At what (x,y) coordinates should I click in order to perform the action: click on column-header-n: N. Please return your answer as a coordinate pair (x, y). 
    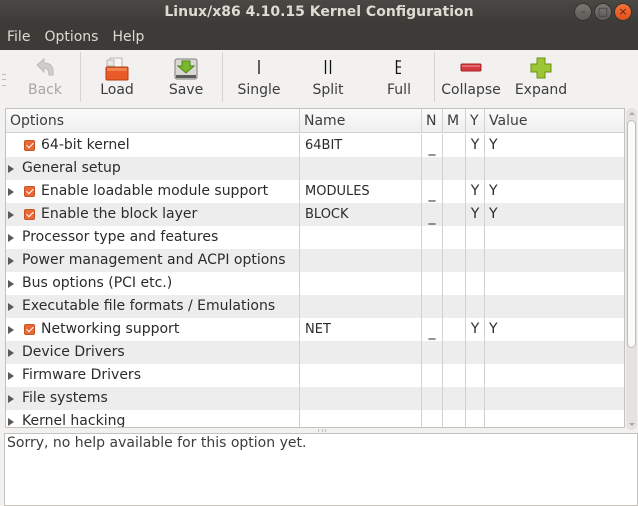
    Looking at the image, I should click on (432, 121).